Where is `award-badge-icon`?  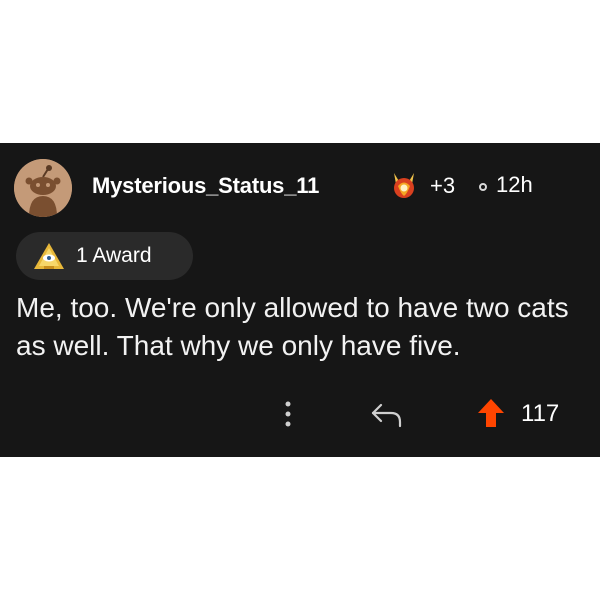
award-badge-icon is located at coordinates (49, 256).